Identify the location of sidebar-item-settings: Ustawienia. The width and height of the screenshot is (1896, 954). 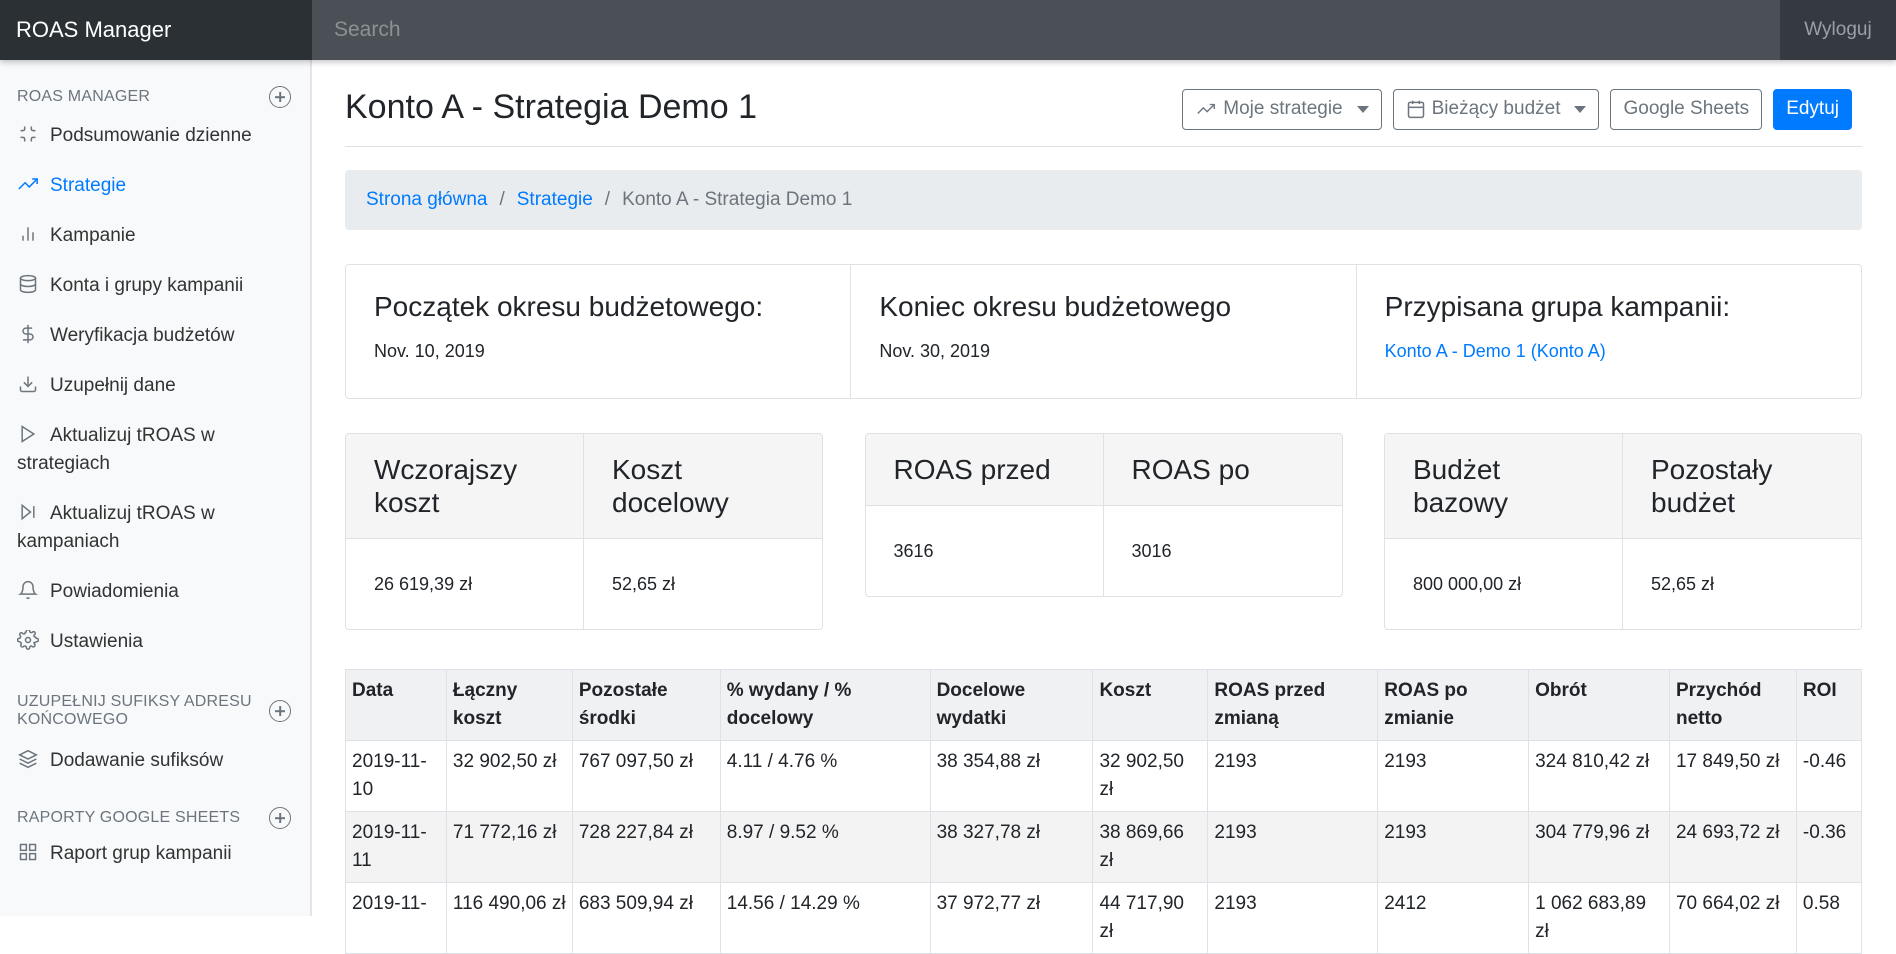
(155, 642).